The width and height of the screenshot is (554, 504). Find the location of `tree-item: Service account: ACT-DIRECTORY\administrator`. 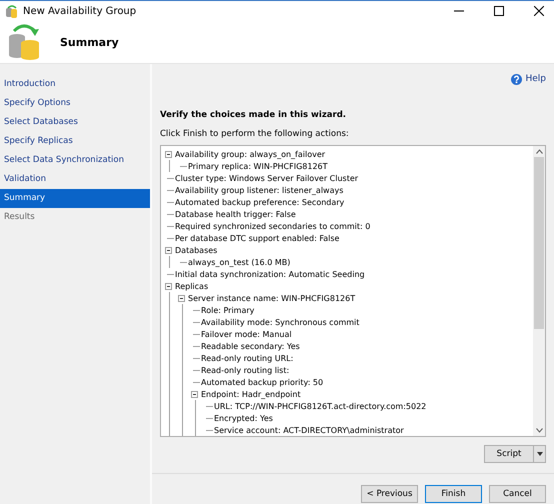

tree-item: Service account: ACT-DIRECTORY\administrator is located at coordinates (308, 430).